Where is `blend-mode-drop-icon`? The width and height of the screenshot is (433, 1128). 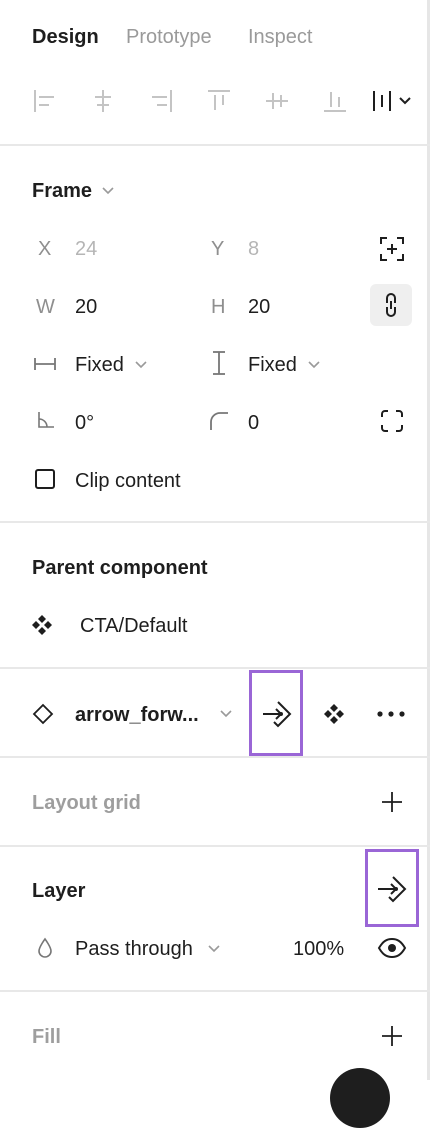
blend-mode-drop-icon is located at coordinates (45, 948).